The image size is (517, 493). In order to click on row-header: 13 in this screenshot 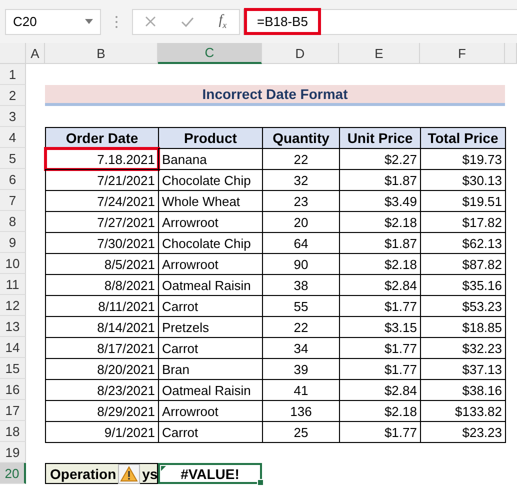, I will do `click(13, 326)`.